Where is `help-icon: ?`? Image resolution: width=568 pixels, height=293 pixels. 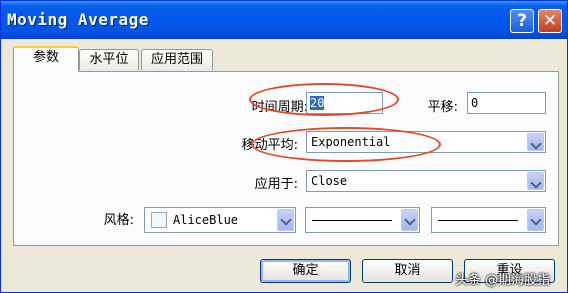
help-icon: ? is located at coordinates (522, 21).